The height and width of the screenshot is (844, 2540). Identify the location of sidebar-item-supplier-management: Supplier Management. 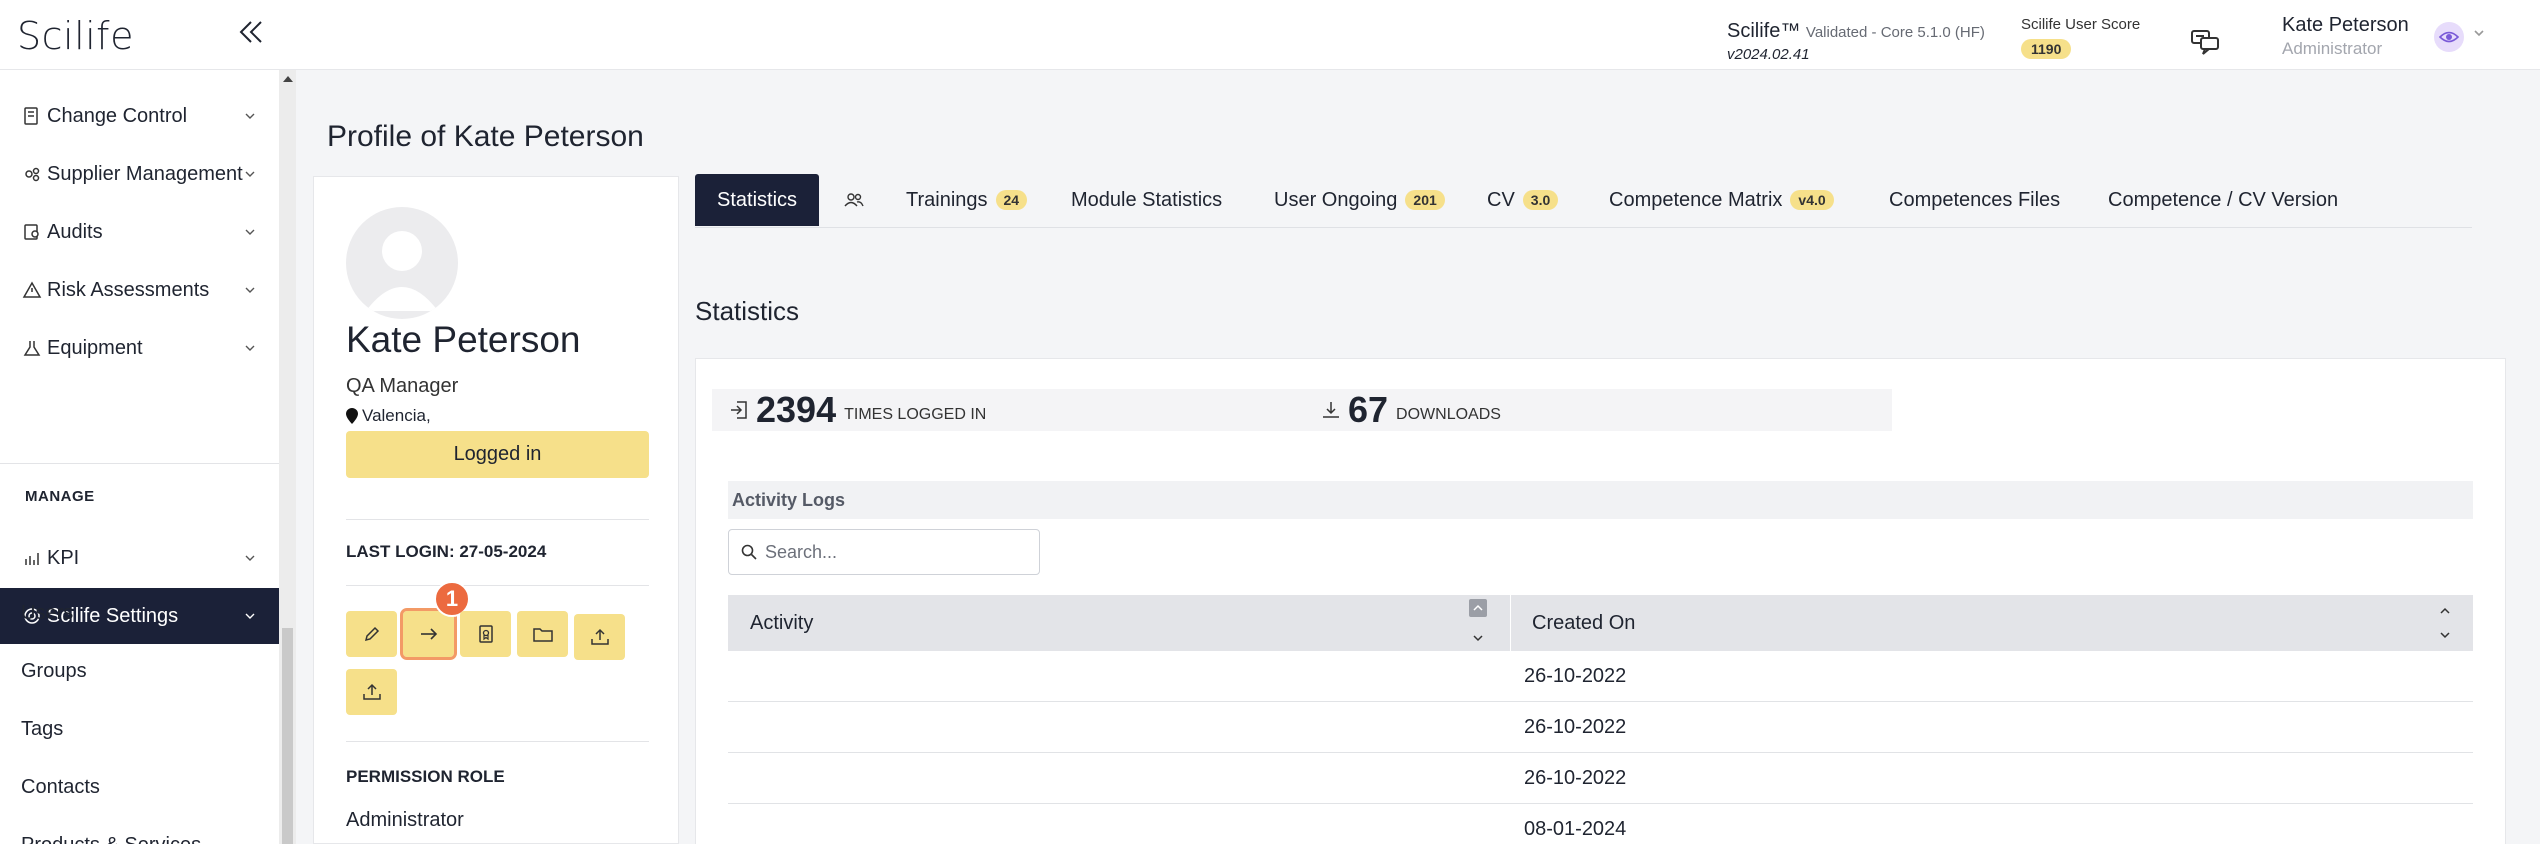
(139, 174).